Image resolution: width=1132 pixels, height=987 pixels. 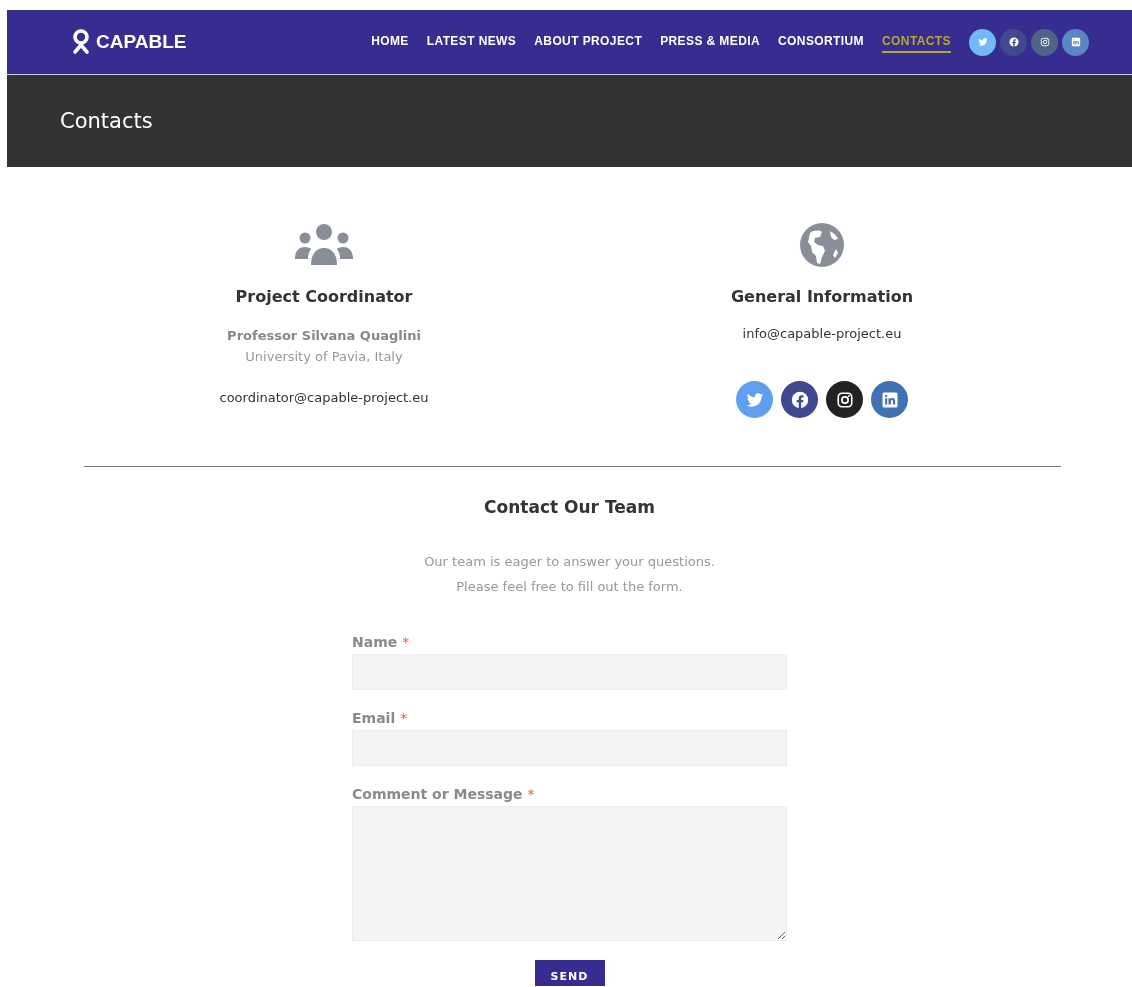 I want to click on intro-text: Please feel free to fill out the form., so click(x=569, y=587).